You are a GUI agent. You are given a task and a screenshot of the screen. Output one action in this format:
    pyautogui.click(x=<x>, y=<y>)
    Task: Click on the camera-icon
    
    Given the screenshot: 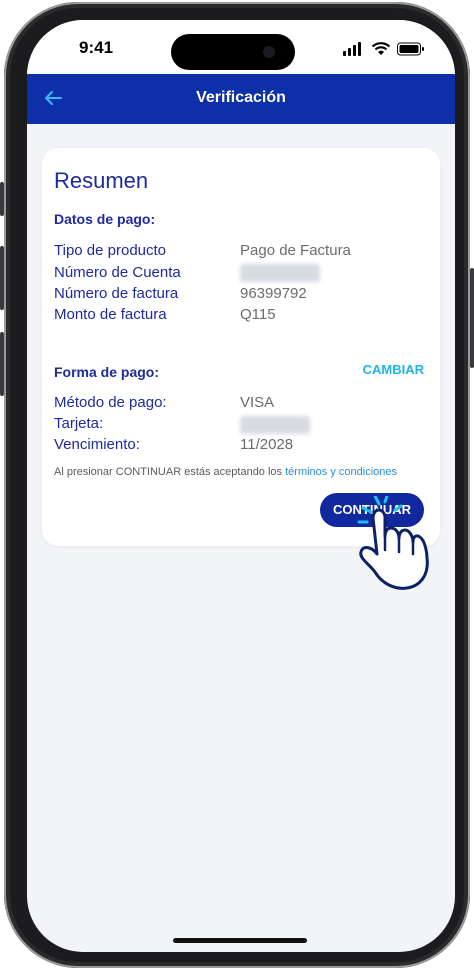 What is the action you would take?
    pyautogui.click(x=269, y=52)
    